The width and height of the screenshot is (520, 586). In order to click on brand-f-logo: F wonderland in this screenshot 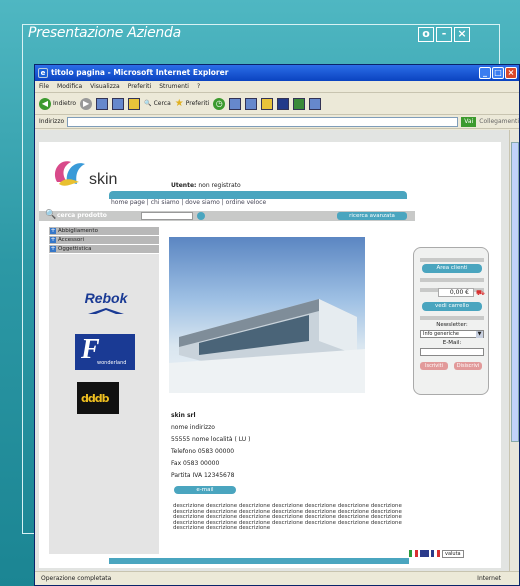, I will do `click(105, 352)`.